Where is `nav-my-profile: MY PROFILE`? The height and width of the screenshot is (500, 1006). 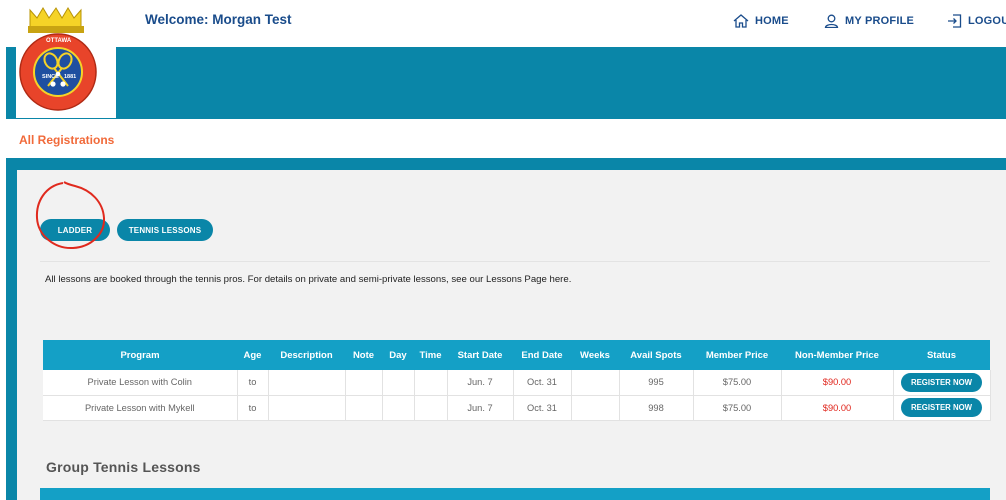
nav-my-profile: MY PROFILE is located at coordinates (869, 21).